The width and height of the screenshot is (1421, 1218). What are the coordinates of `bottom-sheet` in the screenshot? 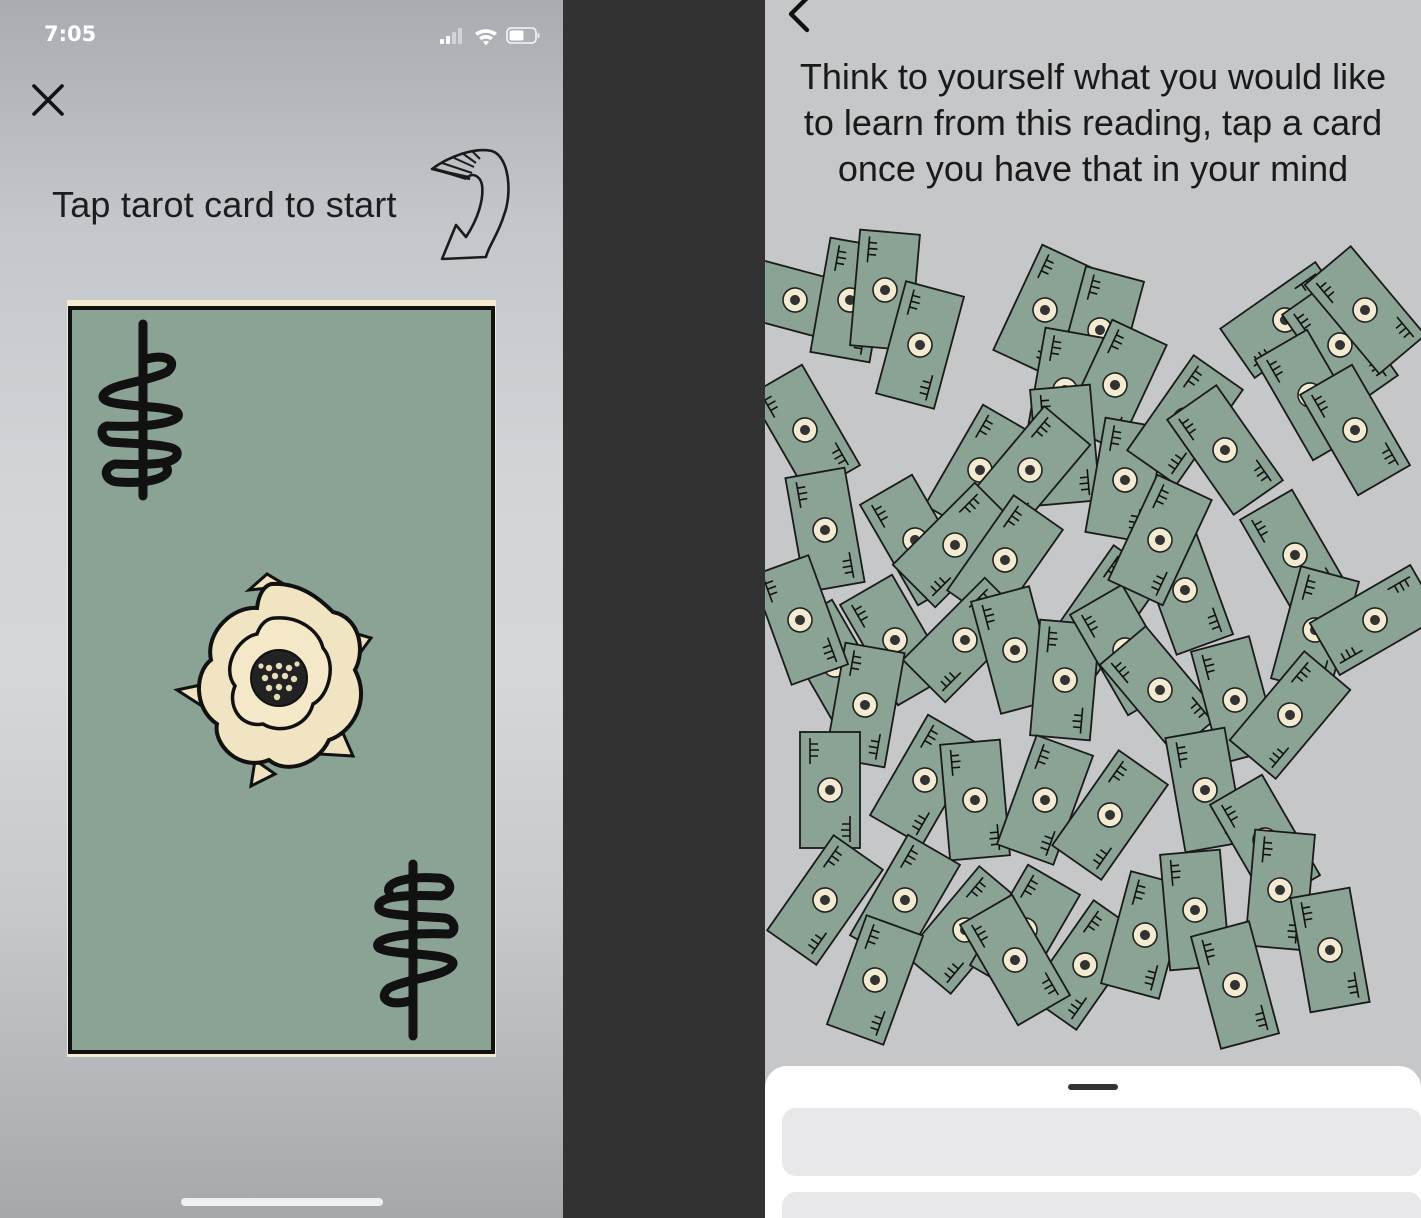 It's located at (1093, 1142).